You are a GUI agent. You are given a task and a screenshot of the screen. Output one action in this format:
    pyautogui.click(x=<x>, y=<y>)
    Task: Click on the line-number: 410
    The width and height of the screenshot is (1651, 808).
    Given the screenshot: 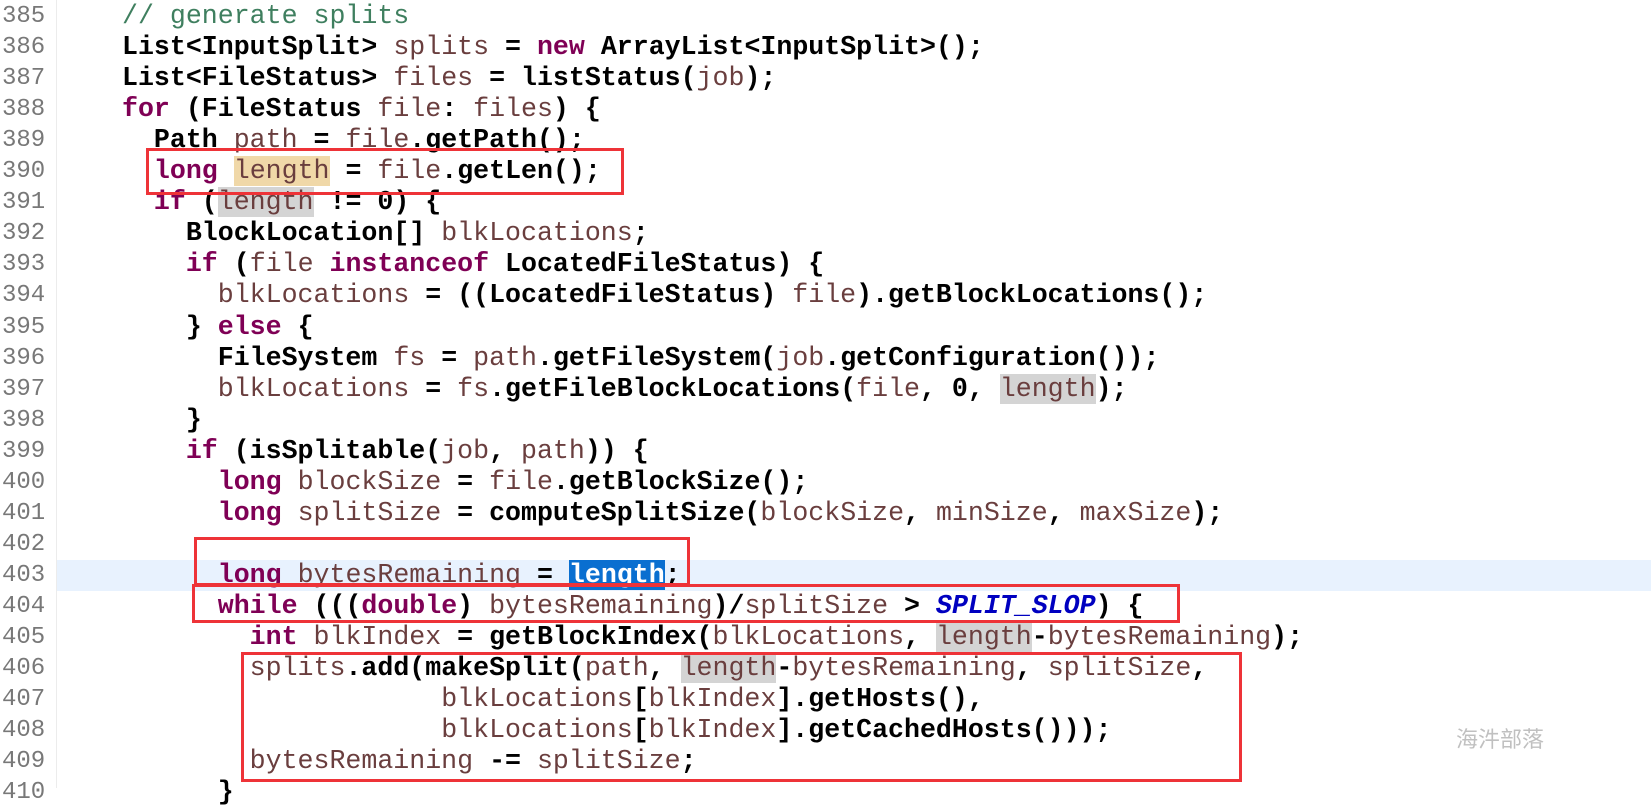 What is the action you would take?
    pyautogui.click(x=24, y=793)
    